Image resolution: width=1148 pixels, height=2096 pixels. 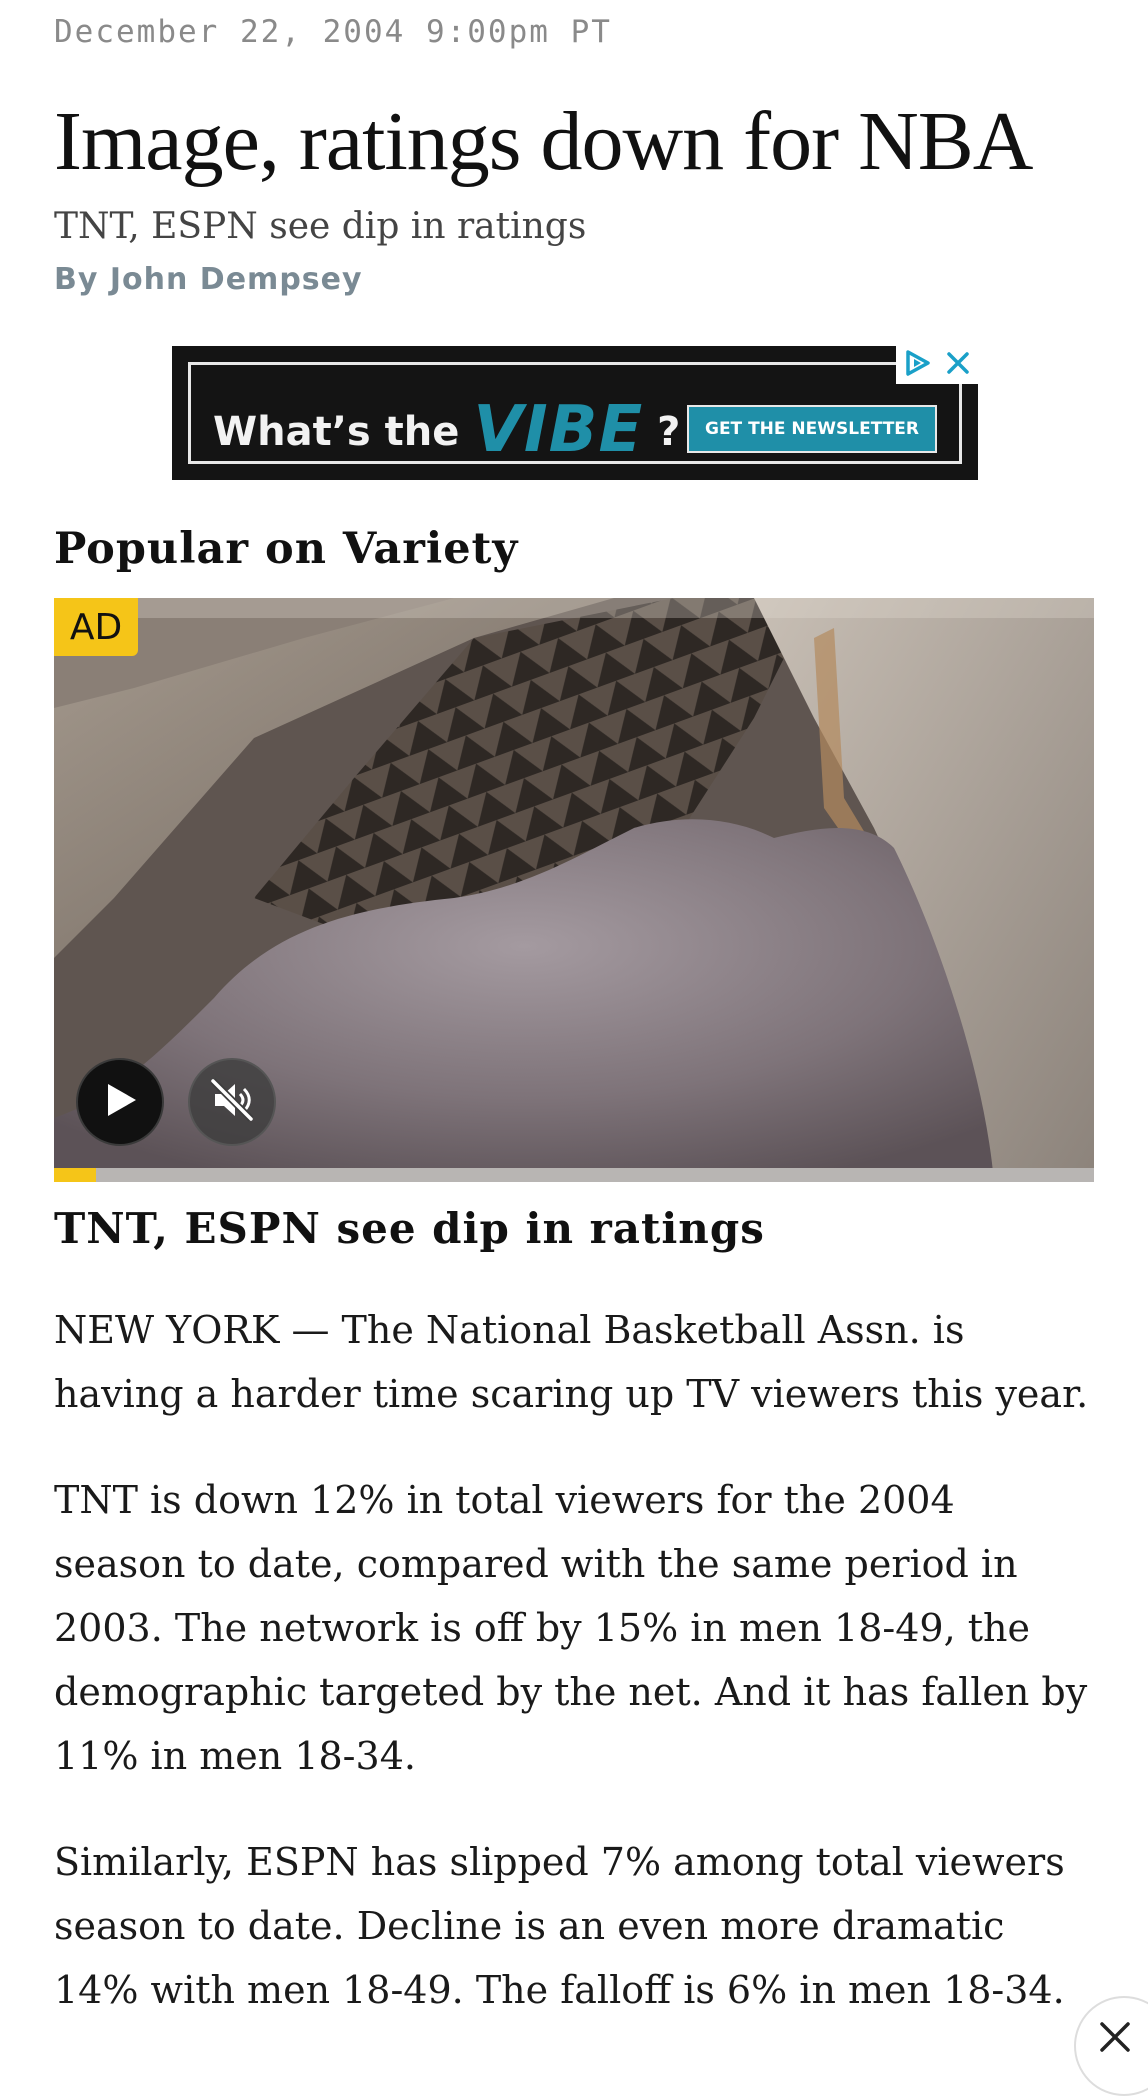 What do you see at coordinates (558, 430) in the screenshot?
I see `vibe-logo: VIBE` at bounding box center [558, 430].